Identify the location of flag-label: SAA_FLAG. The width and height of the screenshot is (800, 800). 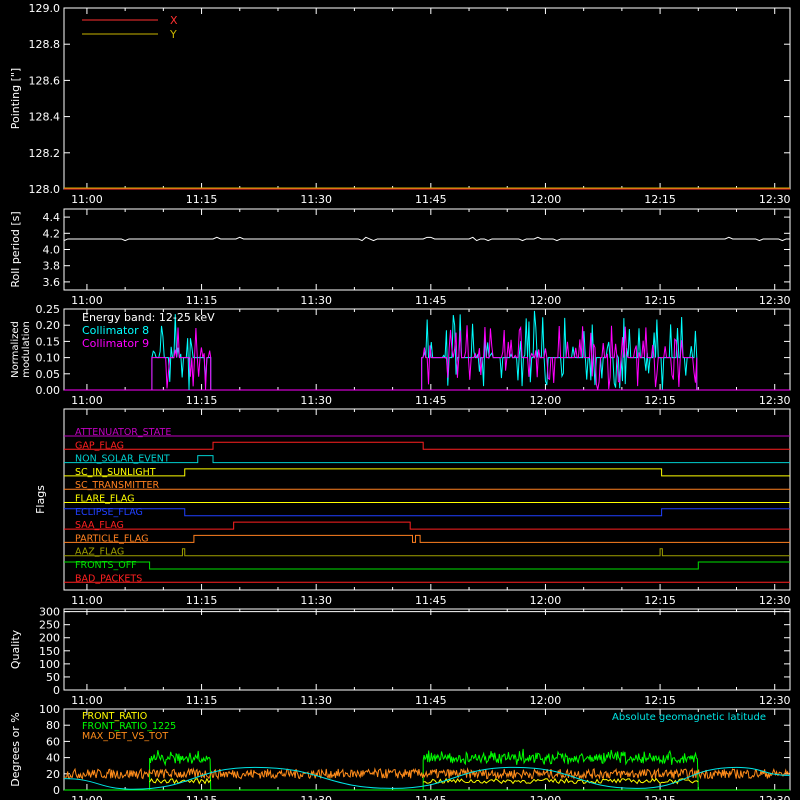
(99, 525).